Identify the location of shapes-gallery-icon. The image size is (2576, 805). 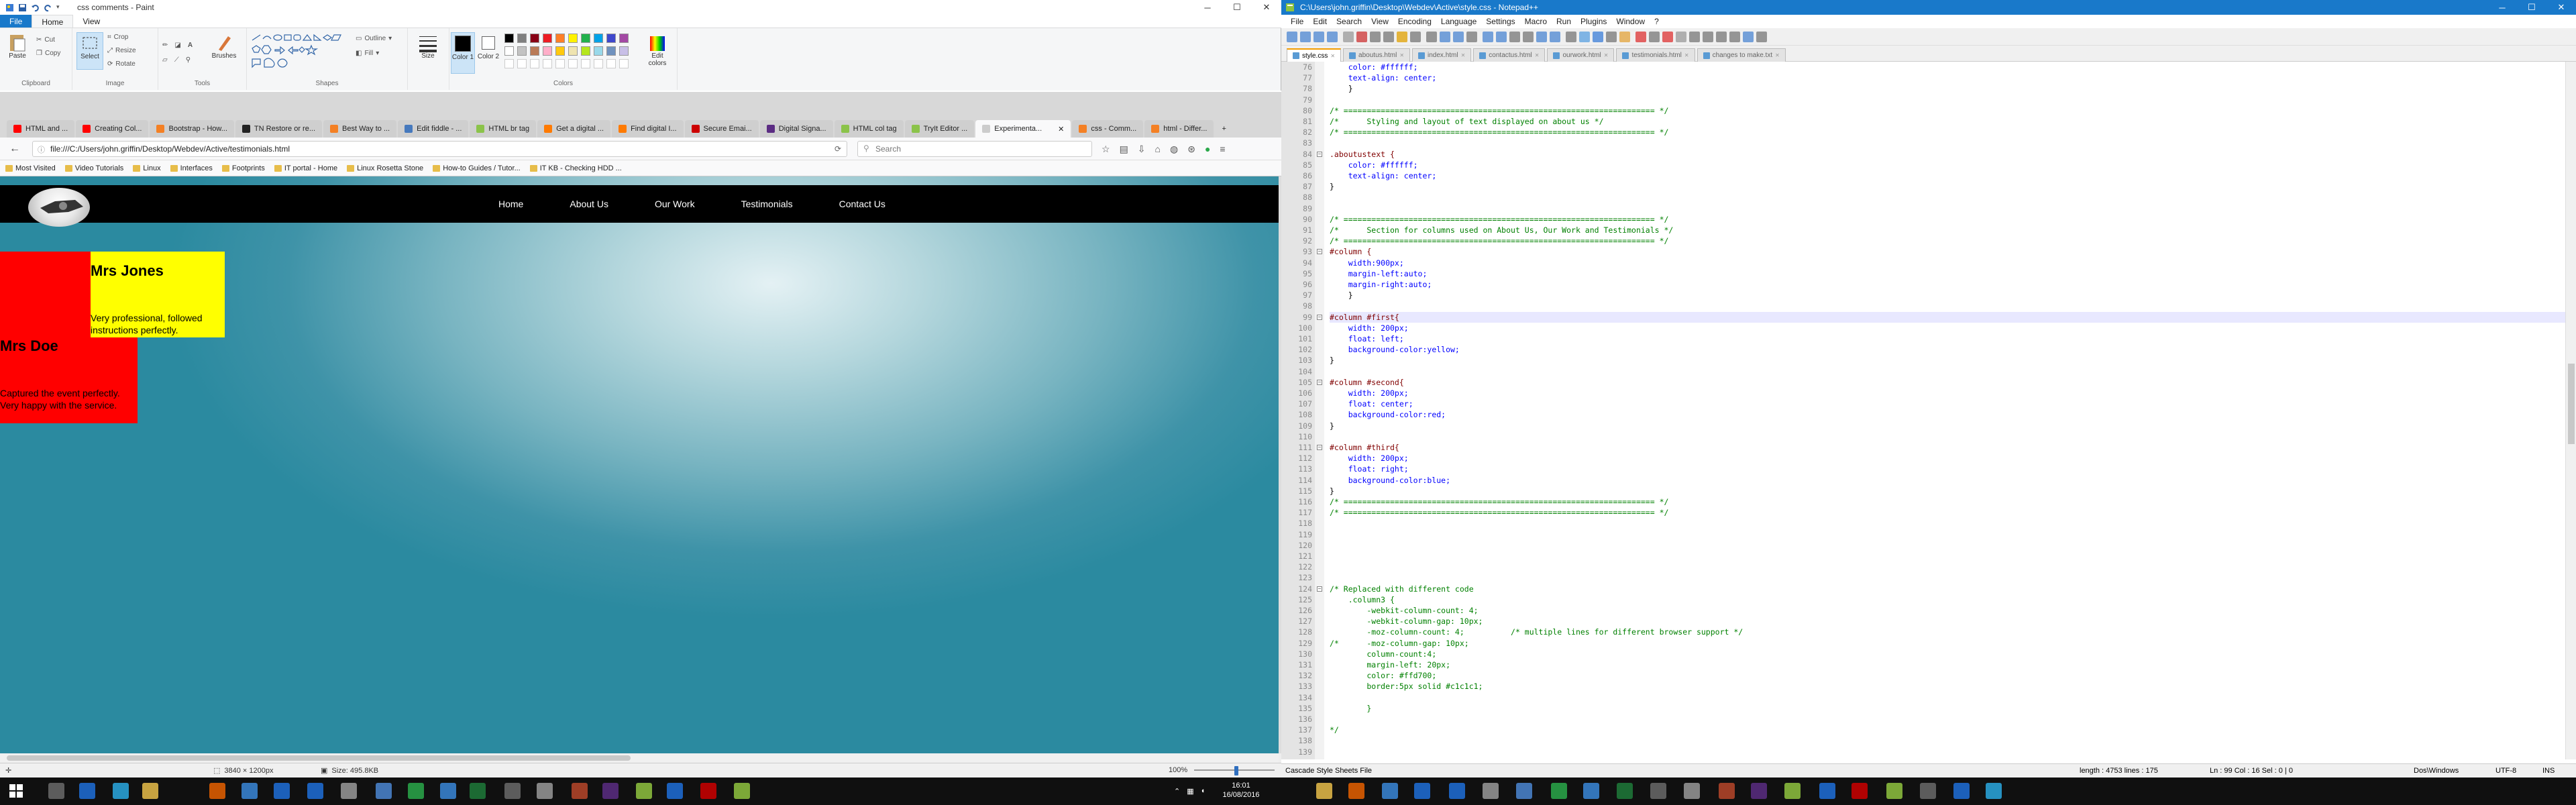
(301, 52).